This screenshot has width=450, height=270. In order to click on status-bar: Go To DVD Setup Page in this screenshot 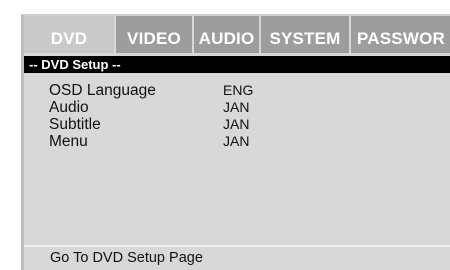, I will do `click(237, 257)`.